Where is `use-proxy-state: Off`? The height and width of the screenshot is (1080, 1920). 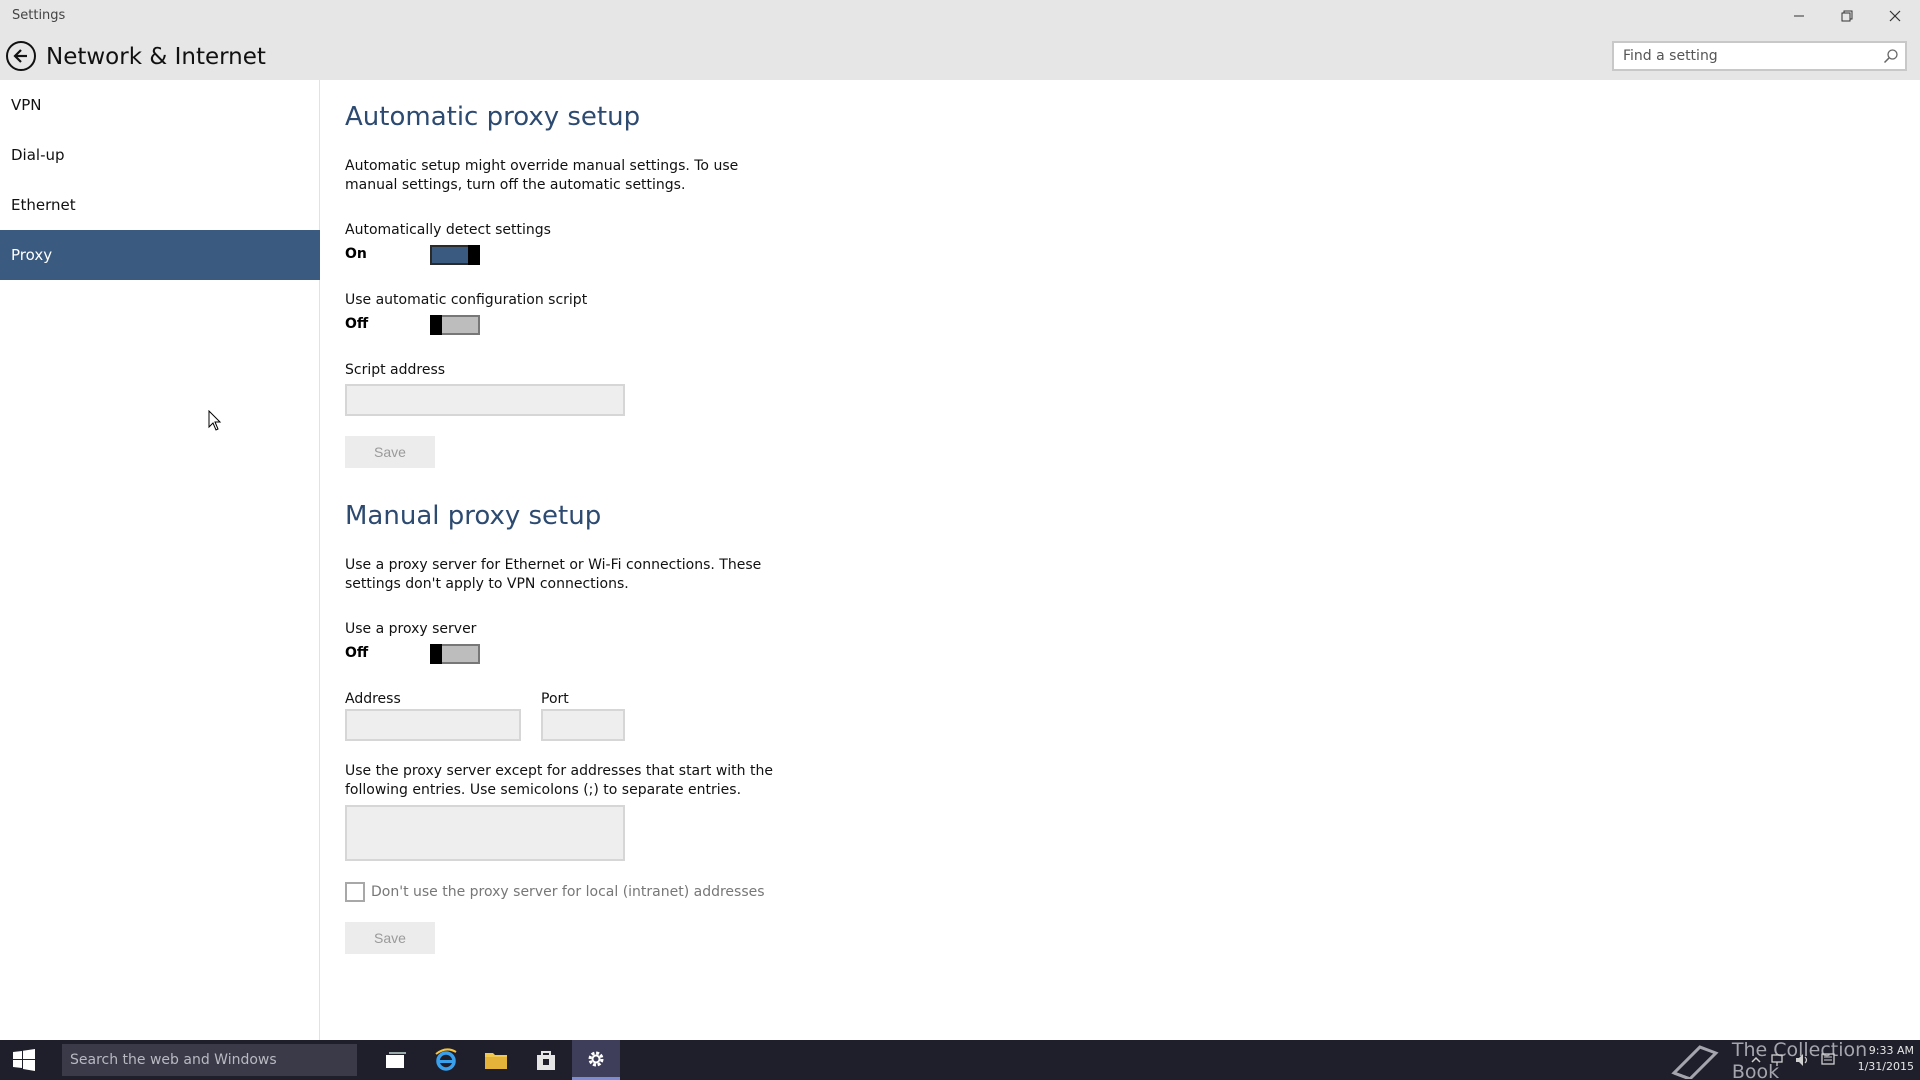 use-proxy-state: Off is located at coordinates (357, 653).